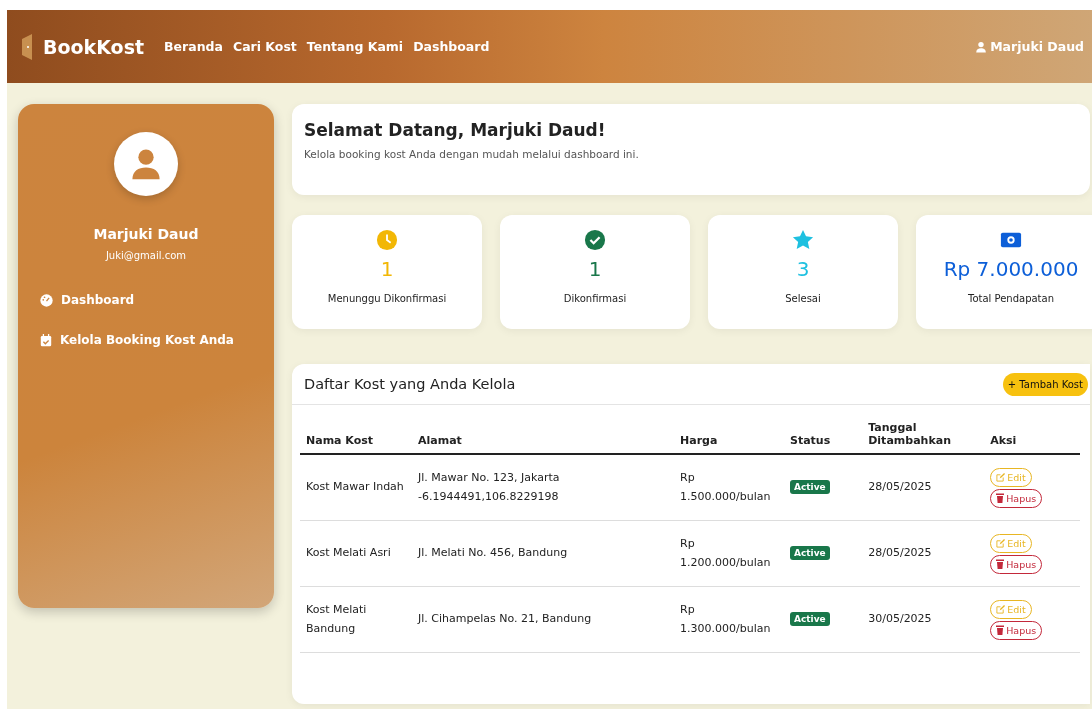 This screenshot has height=709, width=1092. I want to click on user-icon, so click(981, 46).